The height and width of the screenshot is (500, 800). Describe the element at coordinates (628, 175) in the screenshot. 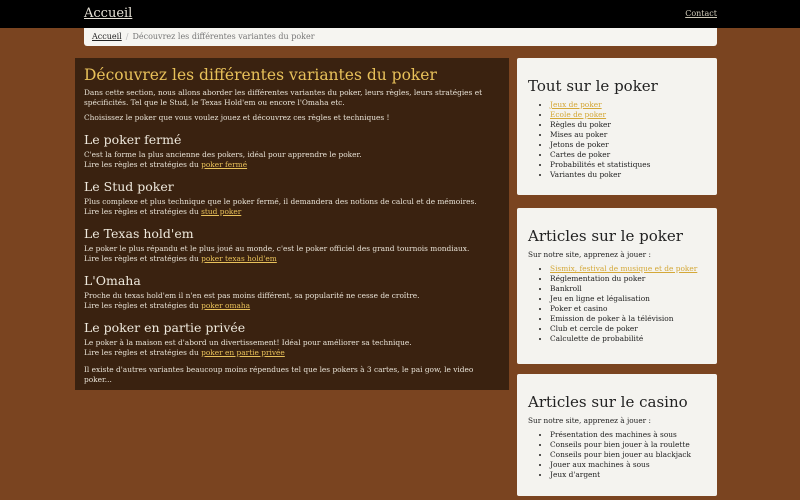

I see `list-item: Variantes du poker` at that location.